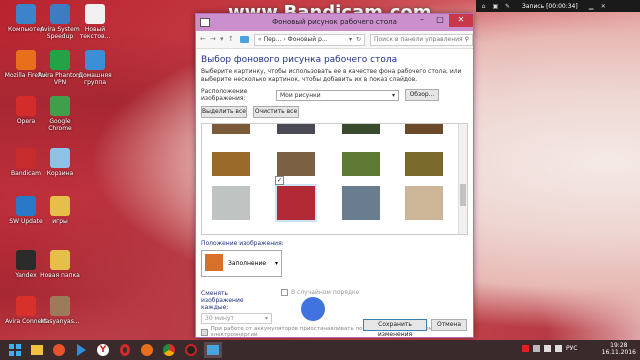 Image resolution: width=640 pixels, height=360 pixels. What do you see at coordinates (299, 60) in the screenshot?
I see `page-heading: Выбор фонового рисунка рабочего стола` at bounding box center [299, 60].